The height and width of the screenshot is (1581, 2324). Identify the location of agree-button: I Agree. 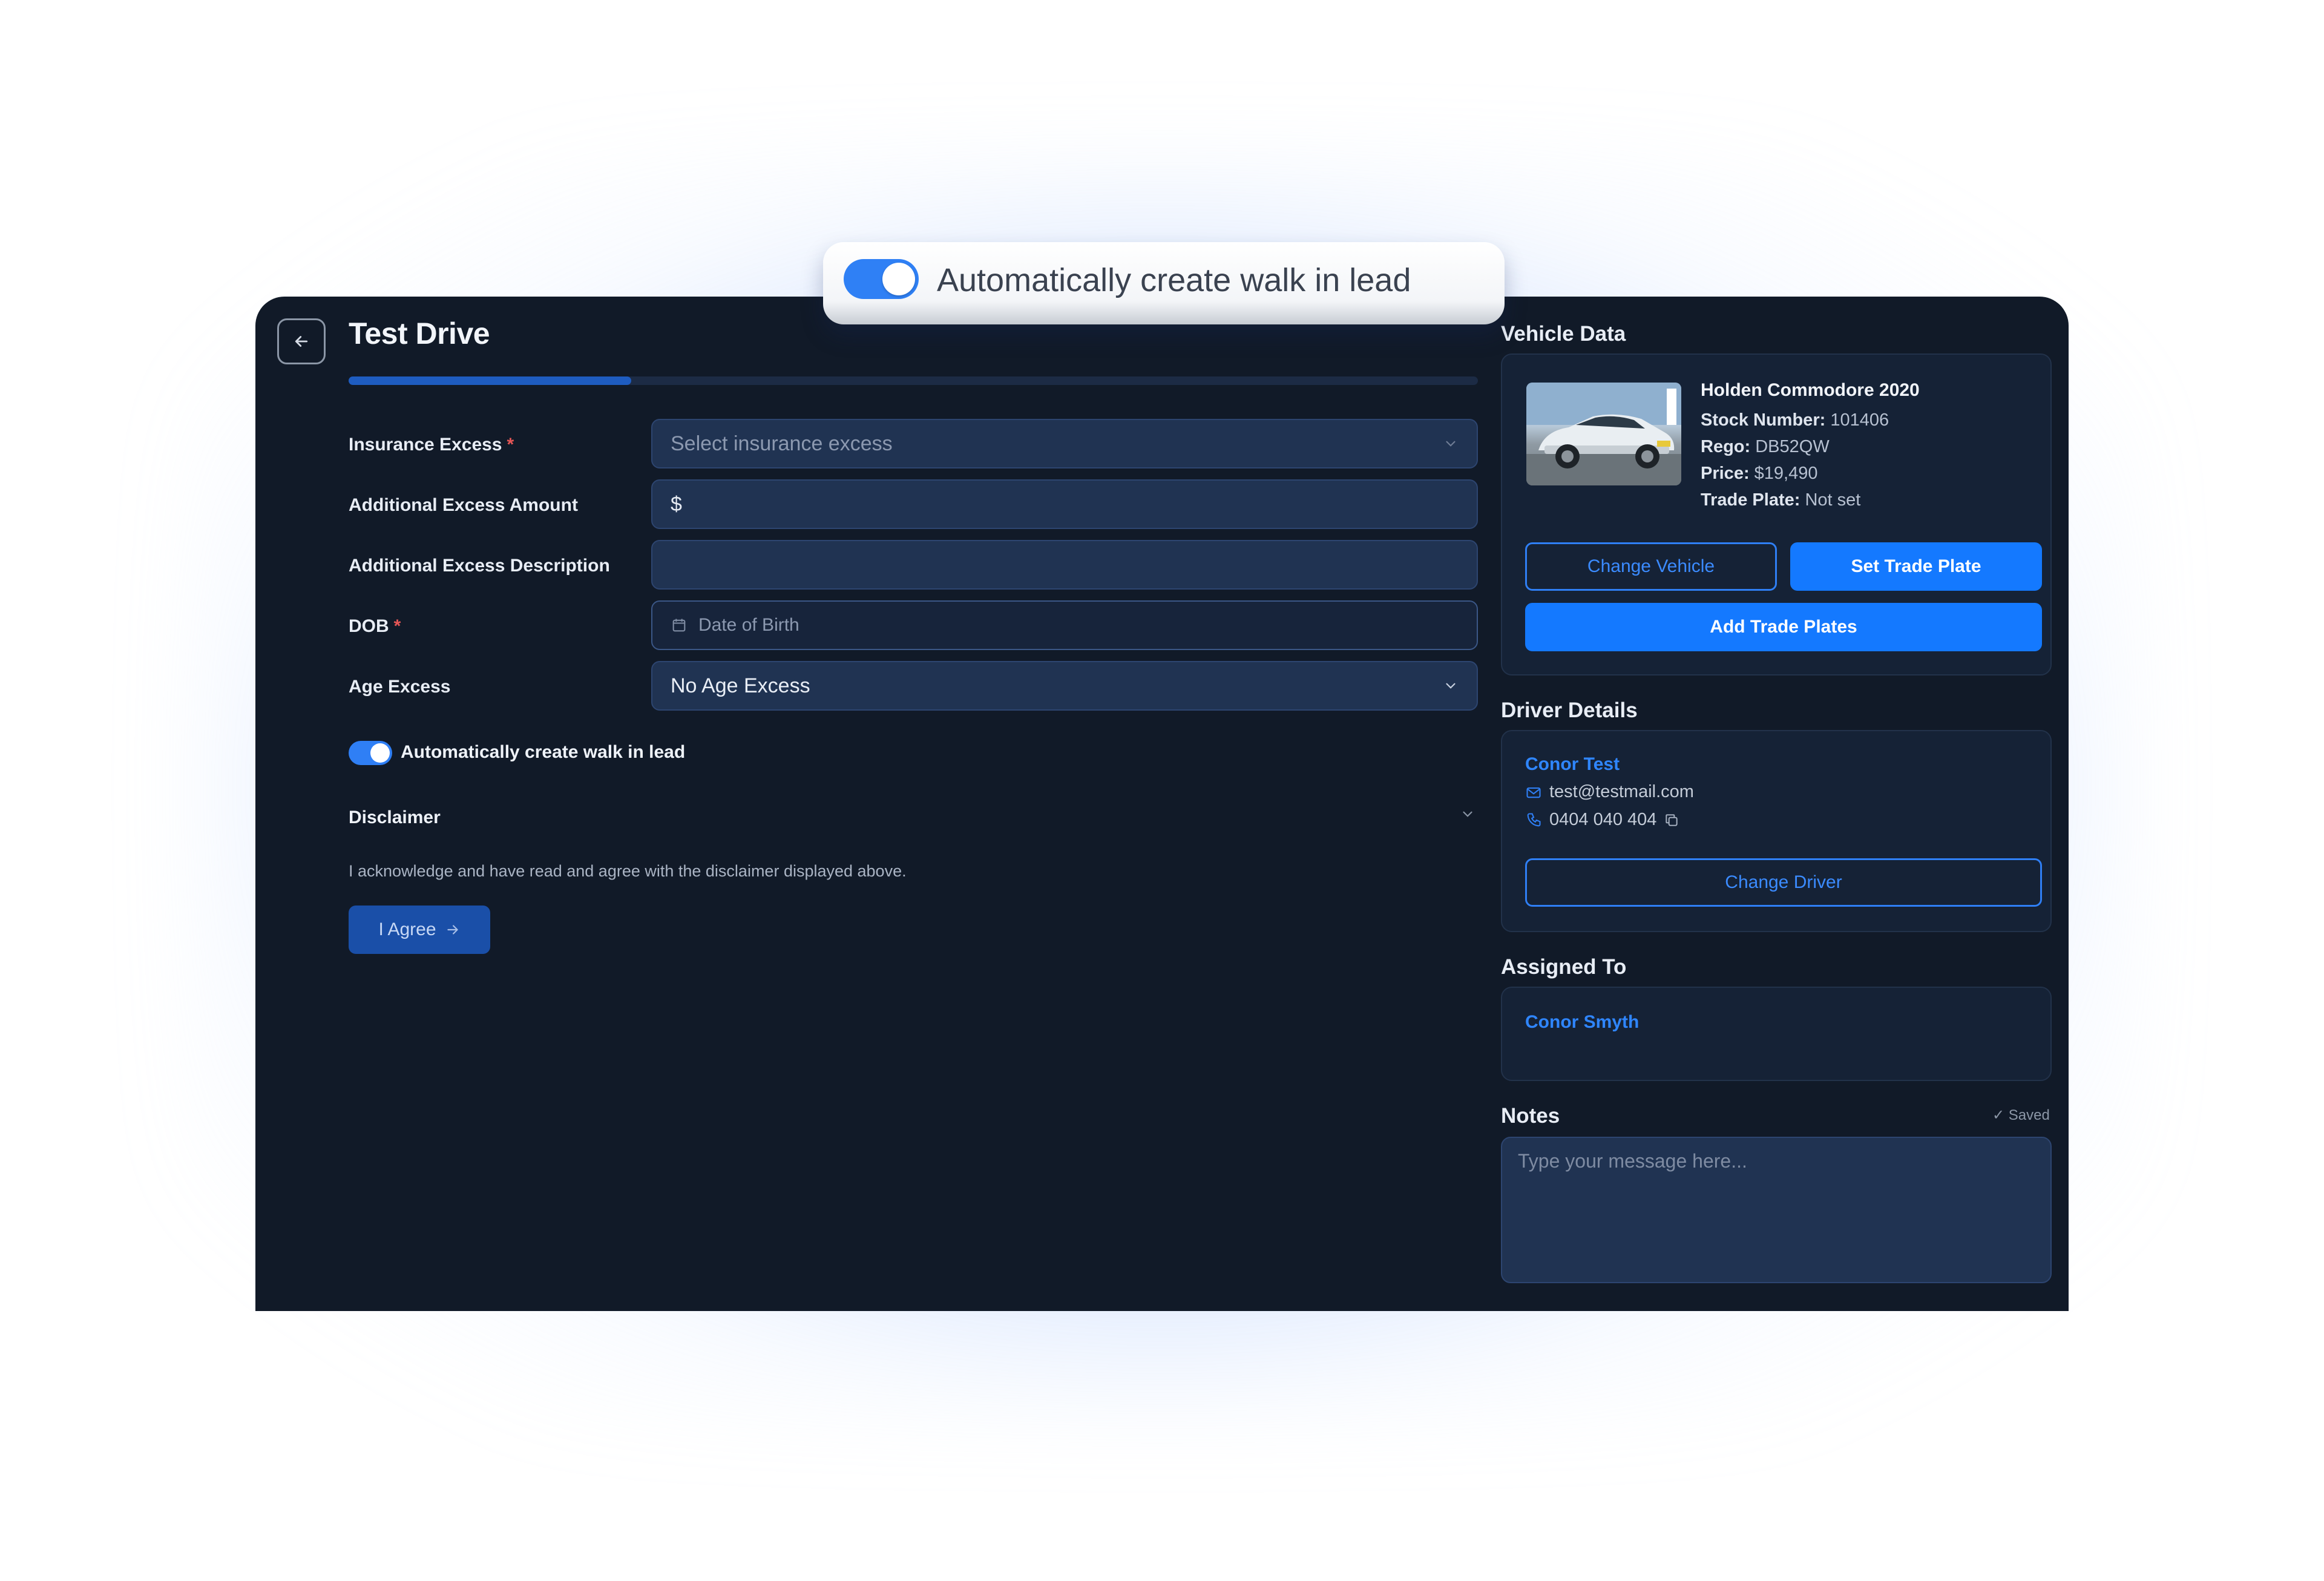
(419, 930).